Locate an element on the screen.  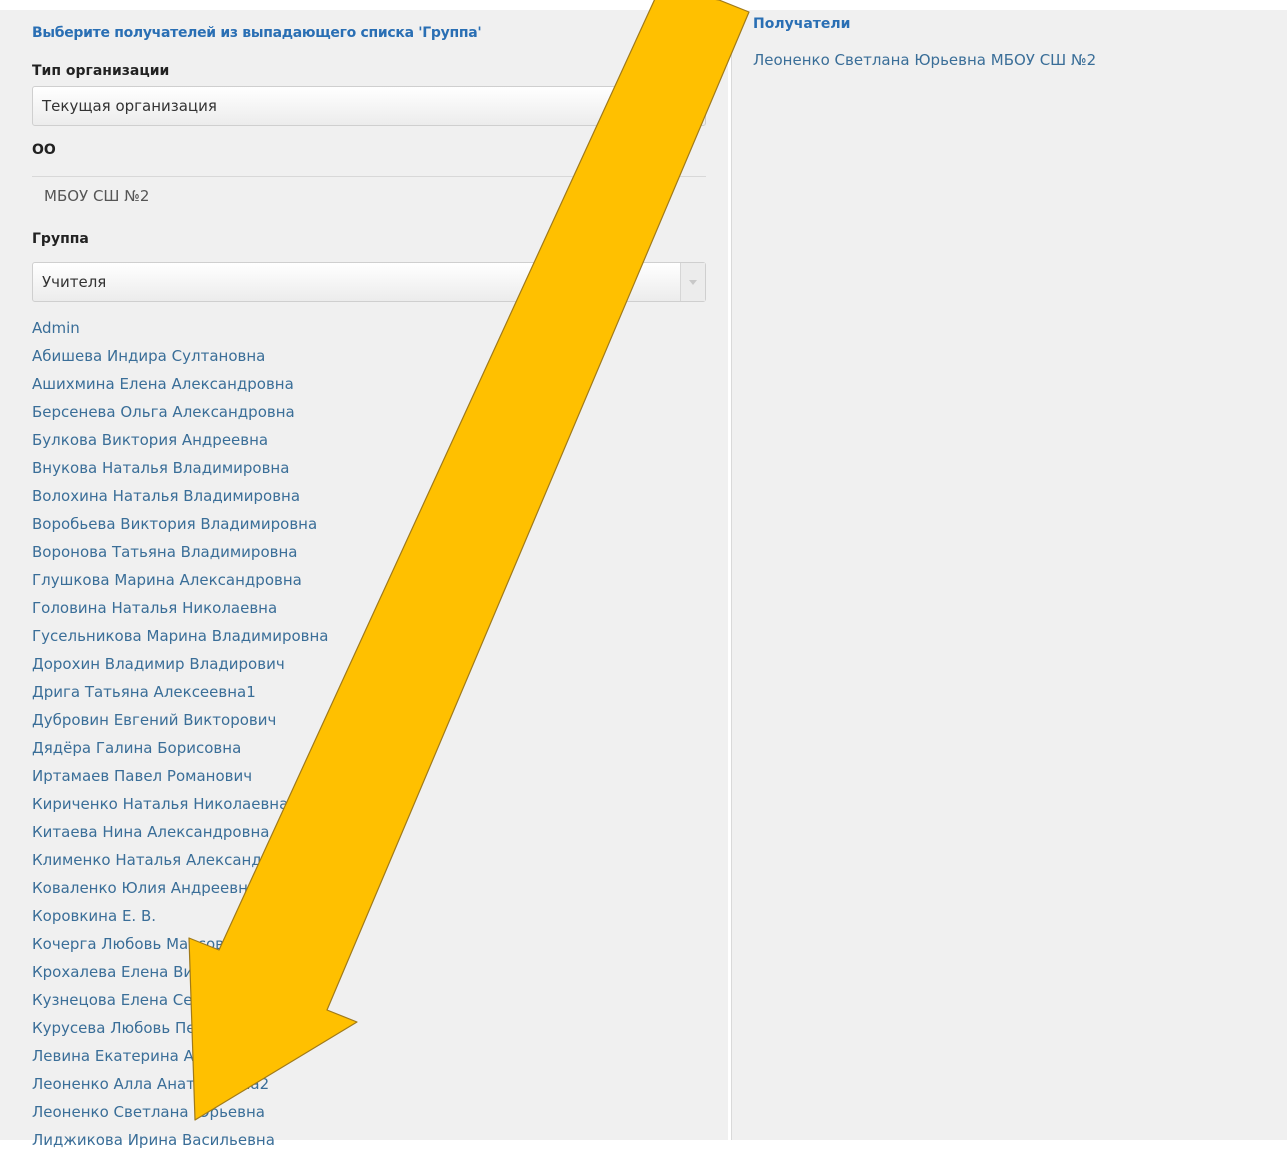
org-label: ОО is located at coordinates (44, 150).